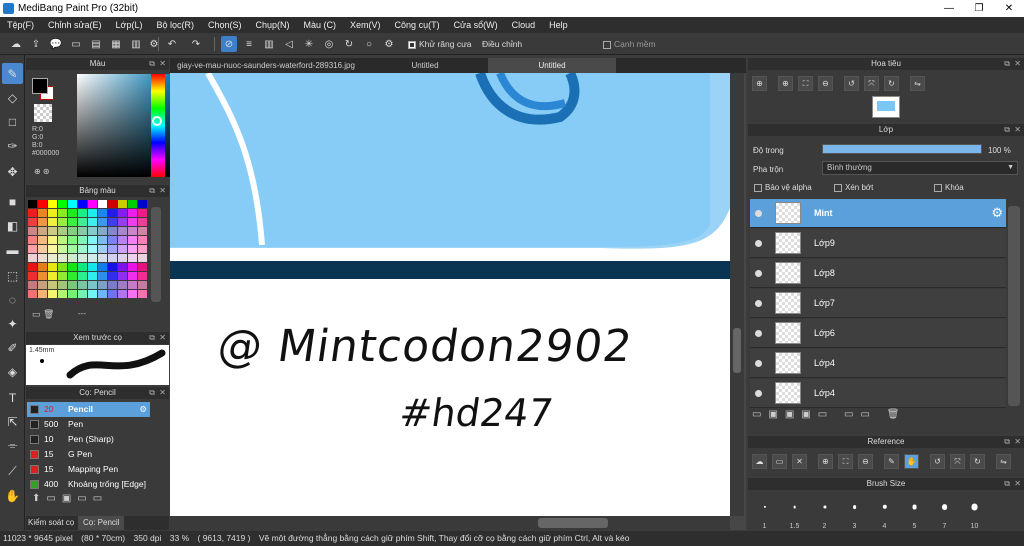 The height and width of the screenshot is (546, 1024). What do you see at coordinates (20, 25) in the screenshot?
I see `menu-file: Tệp(F)` at bounding box center [20, 25].